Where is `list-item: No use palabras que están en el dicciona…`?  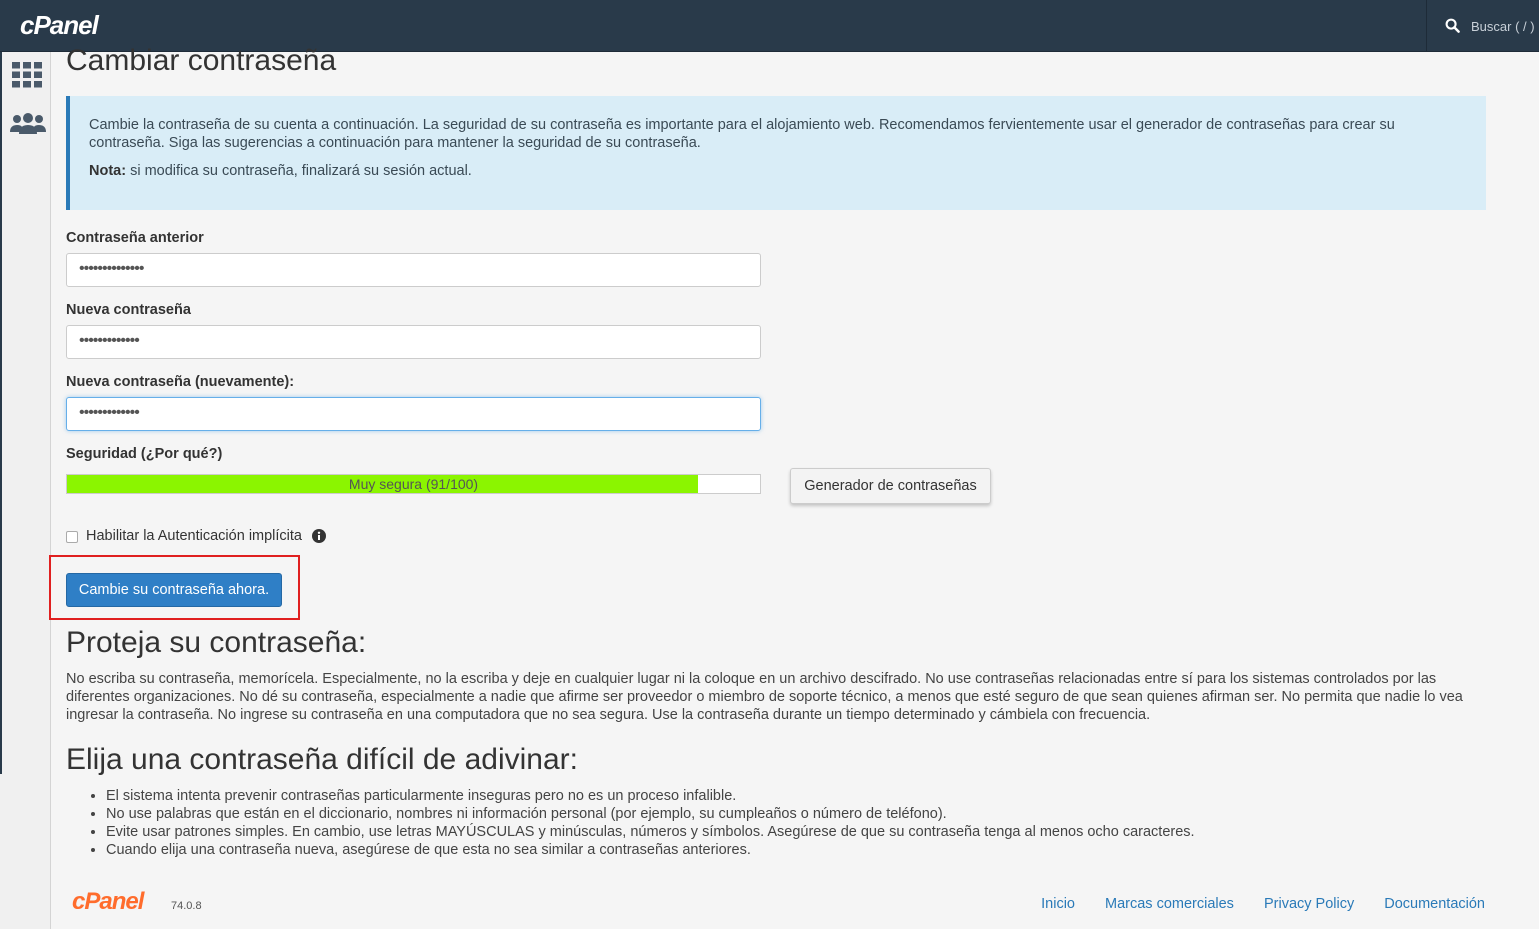 list-item: No use palabras que están en el dicciona… is located at coordinates (650, 814).